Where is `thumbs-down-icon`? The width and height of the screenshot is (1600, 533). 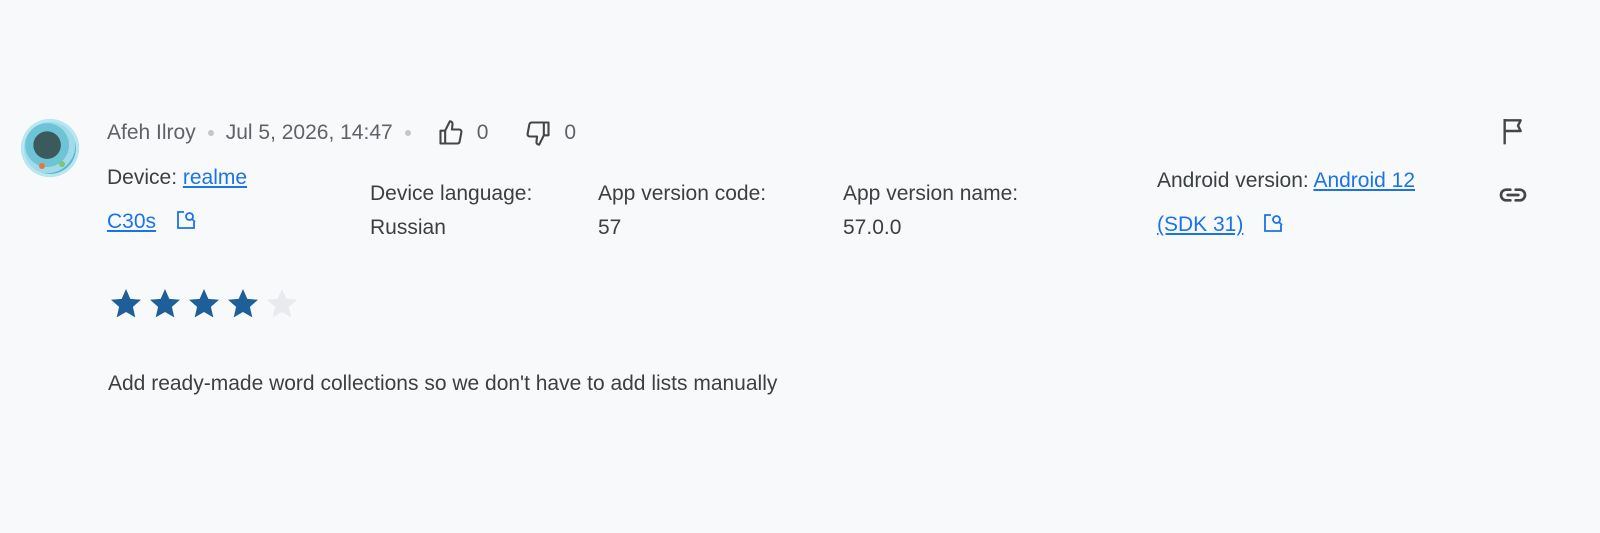
thumbs-down-icon is located at coordinates (538, 133).